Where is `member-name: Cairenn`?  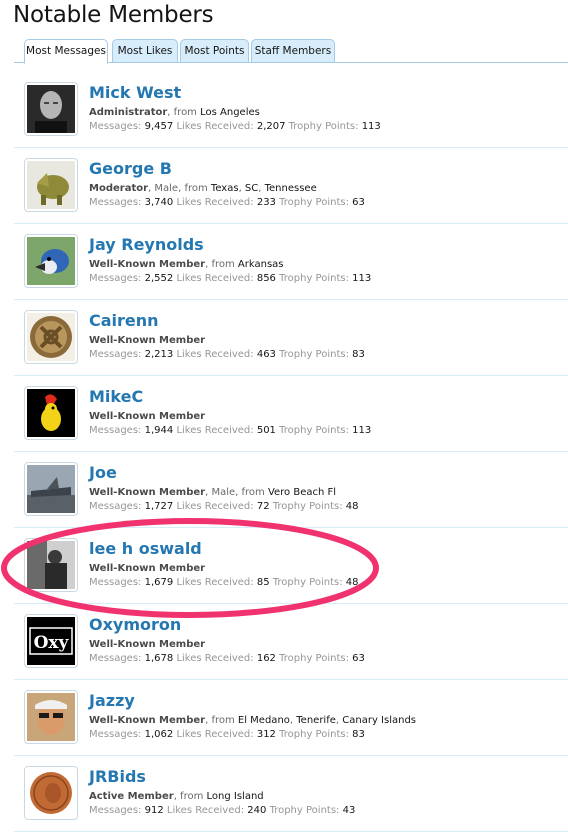 member-name: Cairenn is located at coordinates (227, 321).